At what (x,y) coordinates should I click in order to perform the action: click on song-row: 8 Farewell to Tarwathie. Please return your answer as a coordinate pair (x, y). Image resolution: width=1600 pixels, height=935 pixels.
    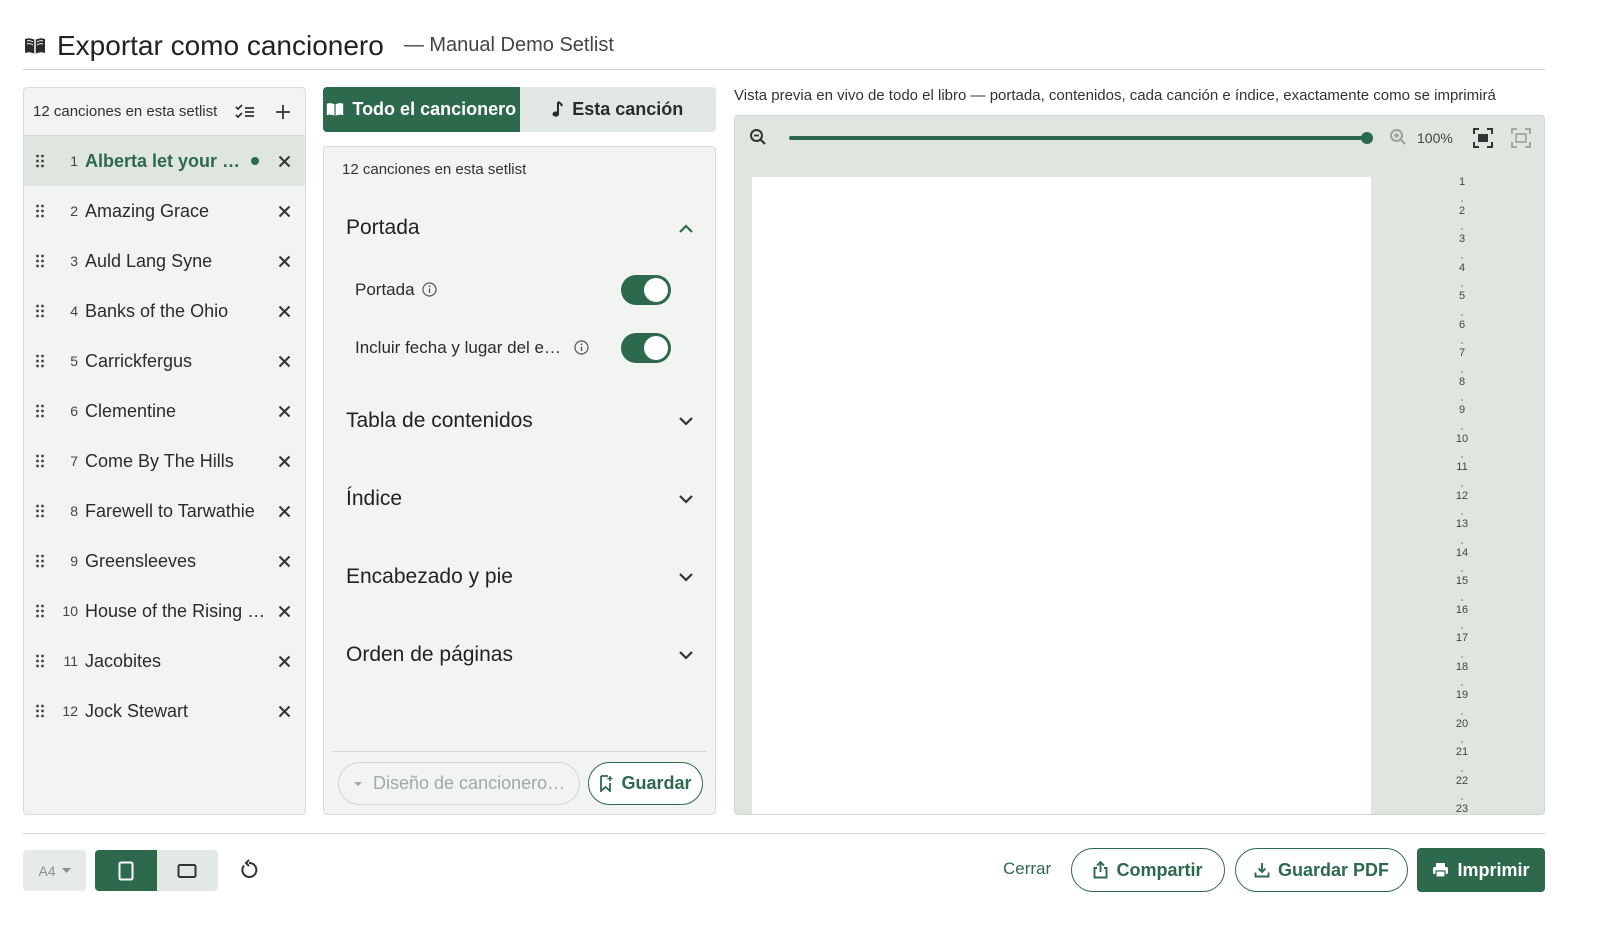
    Looking at the image, I should click on (164, 511).